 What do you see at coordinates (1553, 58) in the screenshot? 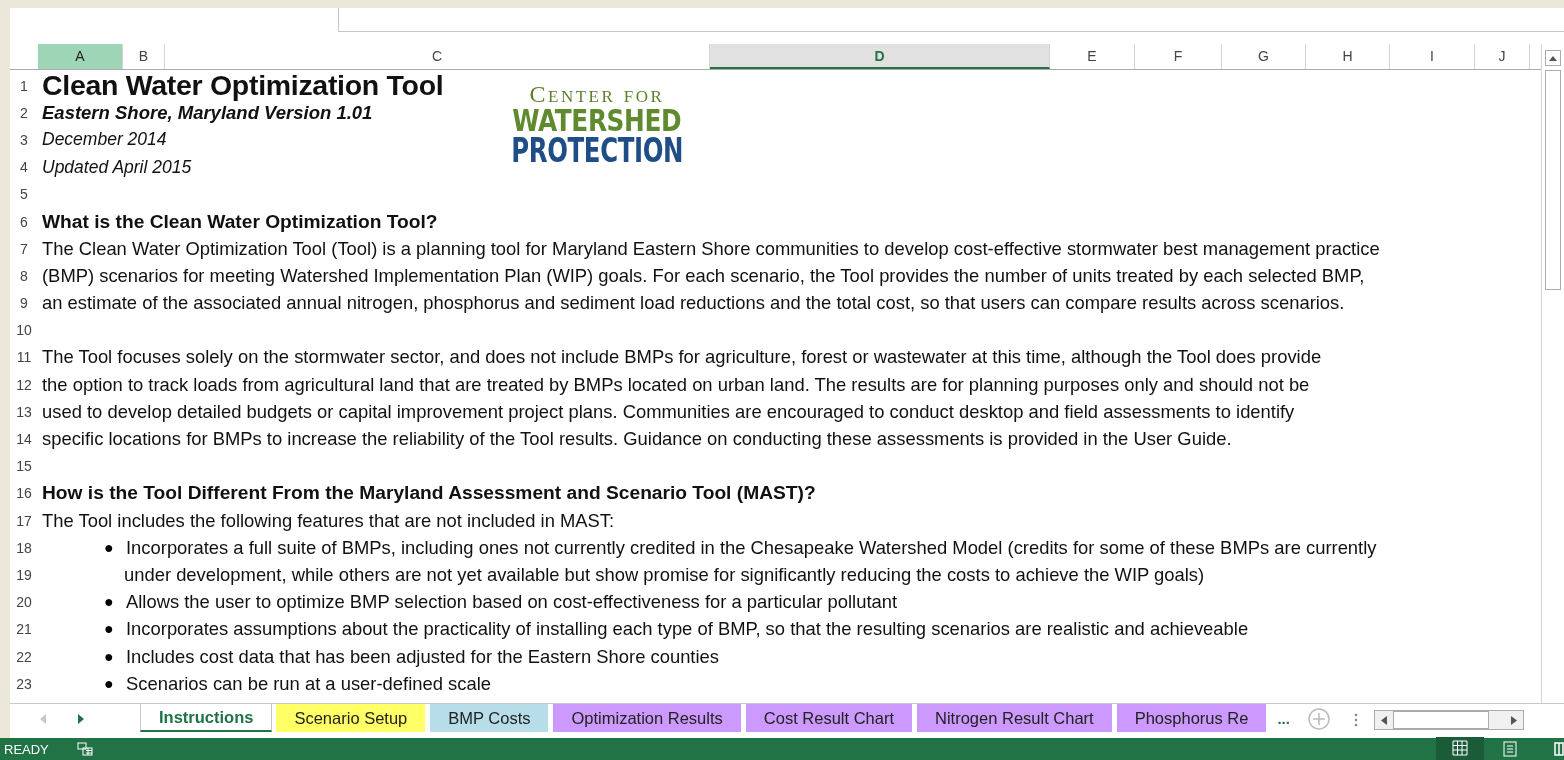
I see `scroll-up-icon` at bounding box center [1553, 58].